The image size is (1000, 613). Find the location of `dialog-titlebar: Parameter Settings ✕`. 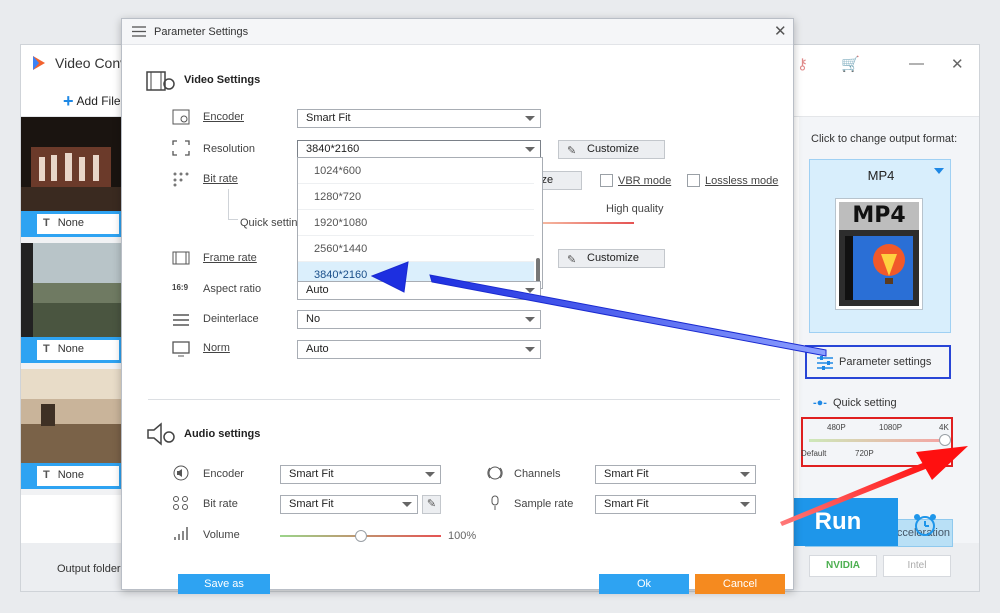

dialog-titlebar: Parameter Settings ✕ is located at coordinates (457, 32).